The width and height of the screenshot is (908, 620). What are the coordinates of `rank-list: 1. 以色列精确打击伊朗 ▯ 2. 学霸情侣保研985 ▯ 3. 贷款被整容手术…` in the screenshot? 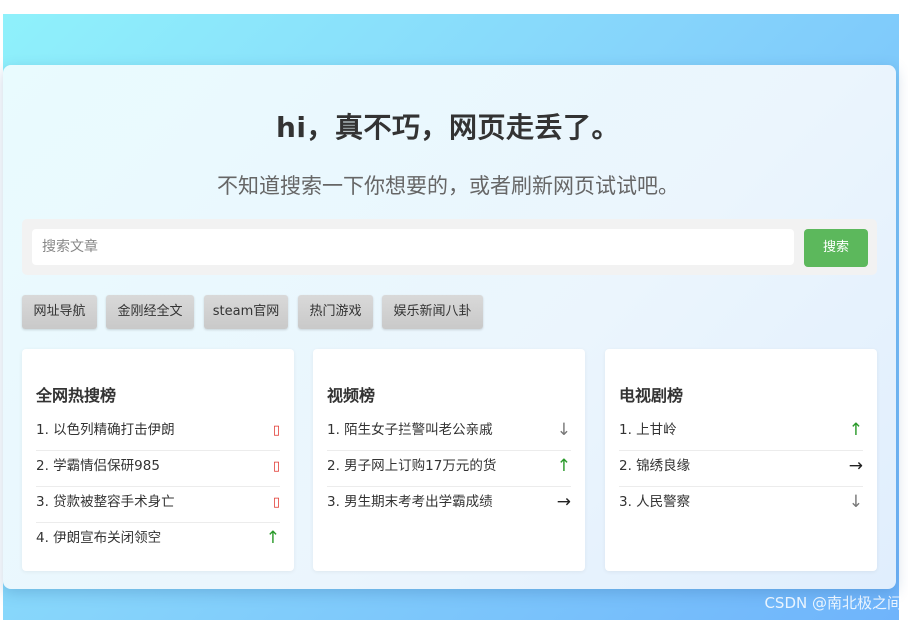 It's located at (158, 486).